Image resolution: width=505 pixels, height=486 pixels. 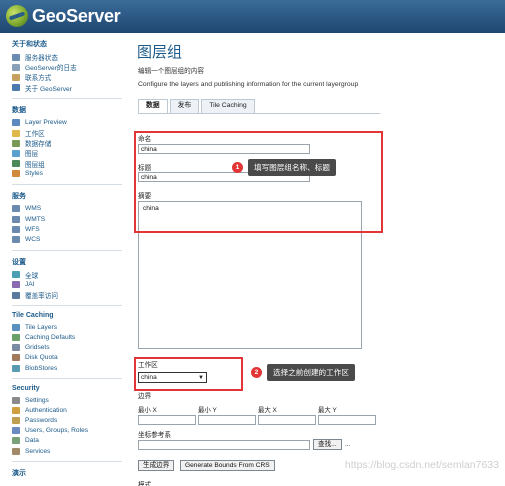 I want to click on server-status-icon, so click(x=16, y=57).